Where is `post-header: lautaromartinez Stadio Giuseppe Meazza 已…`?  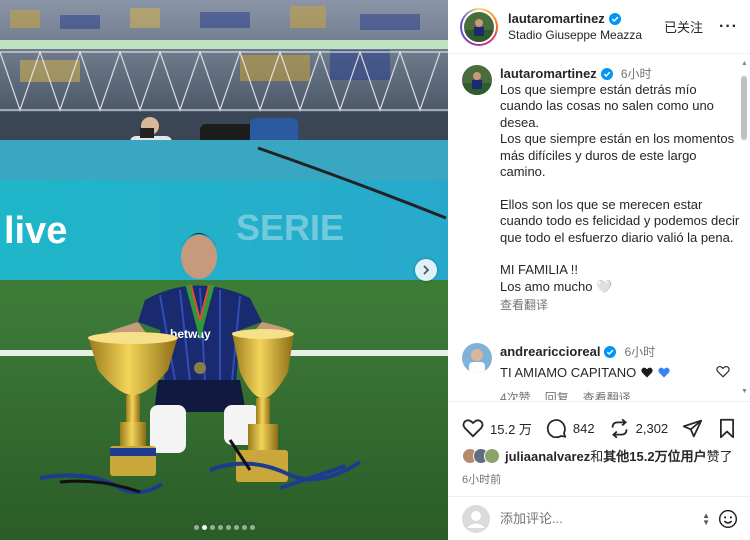 post-header: lautaromartinez Stadio Giuseppe Meazza 已… is located at coordinates (599, 27).